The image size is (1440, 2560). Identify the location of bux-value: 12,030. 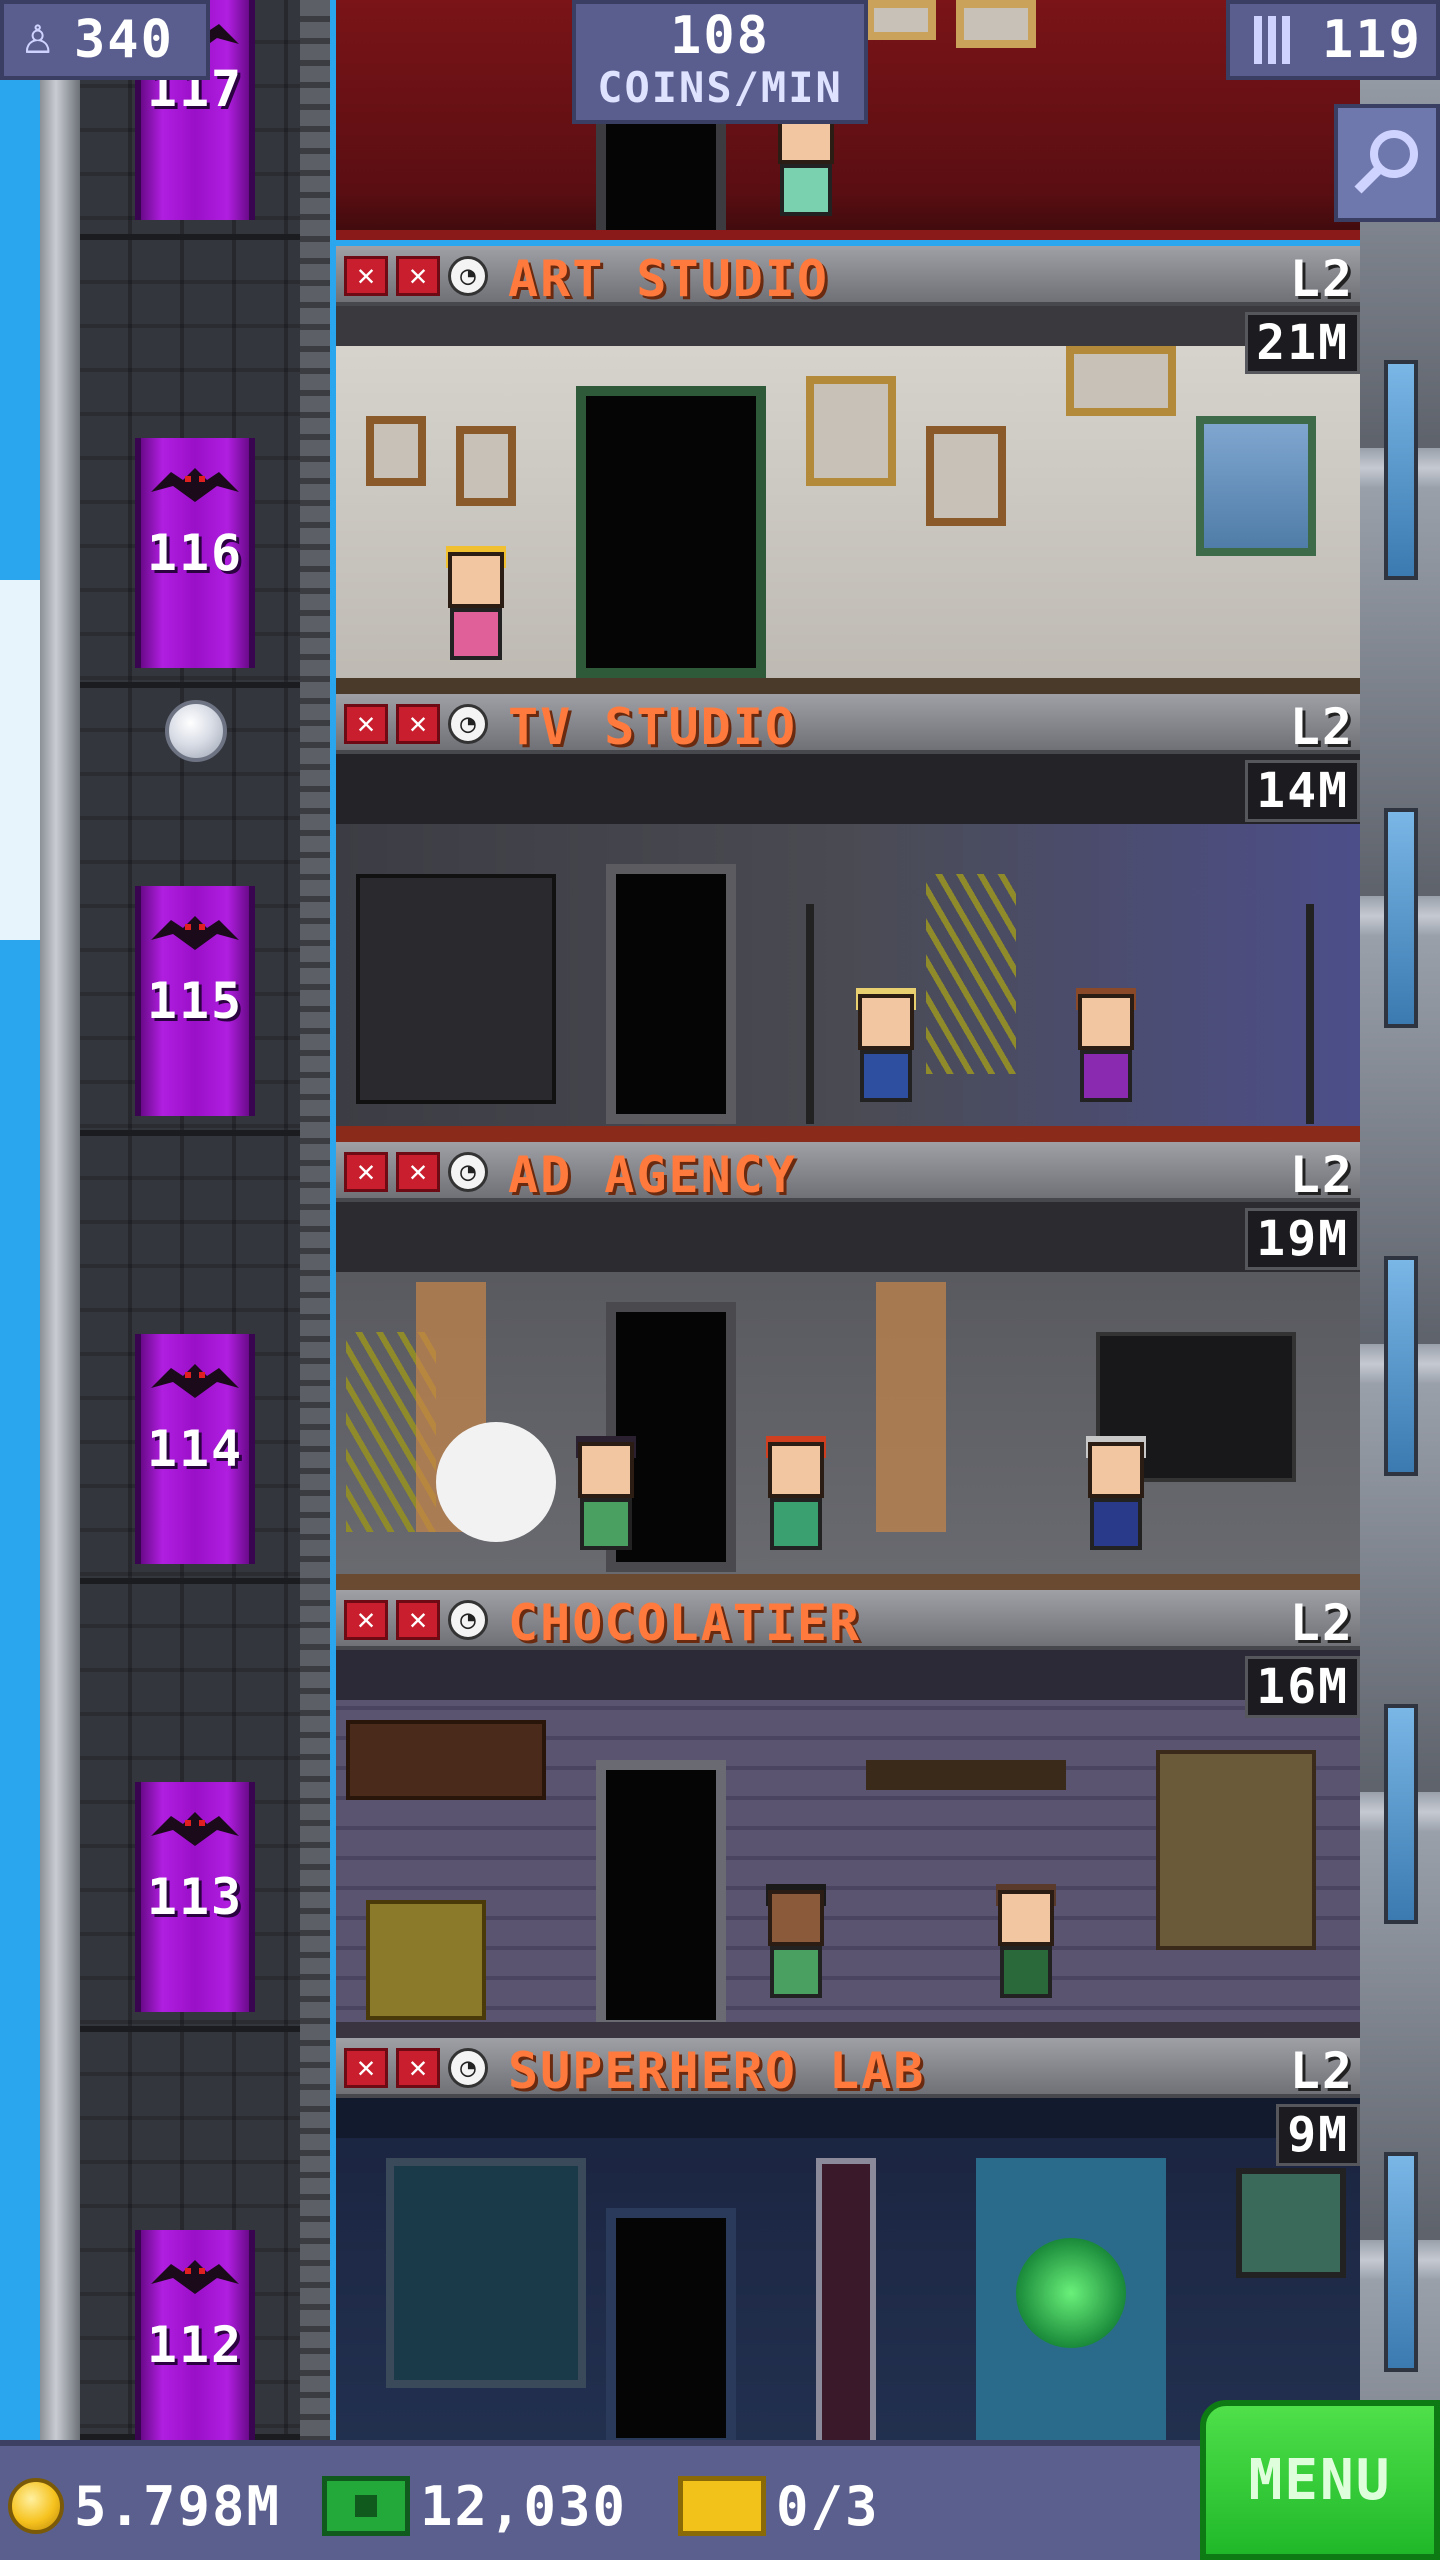
(524, 2506).